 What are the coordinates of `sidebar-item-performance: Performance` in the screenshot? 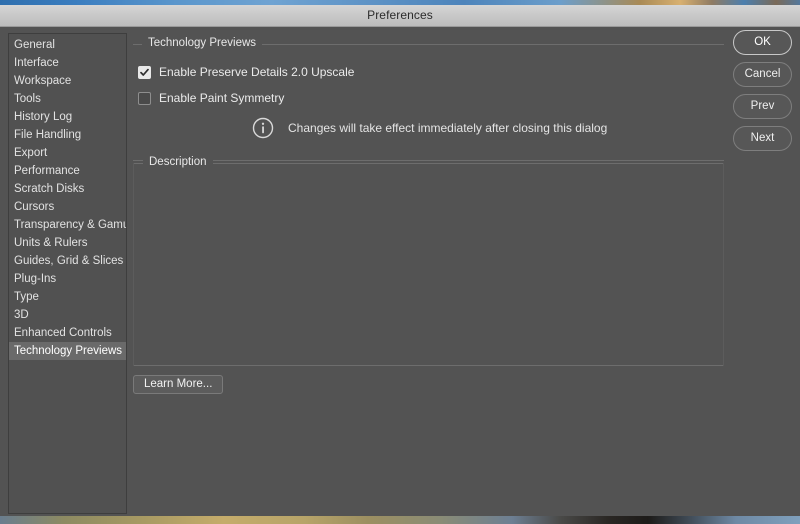 It's located at (67, 171).